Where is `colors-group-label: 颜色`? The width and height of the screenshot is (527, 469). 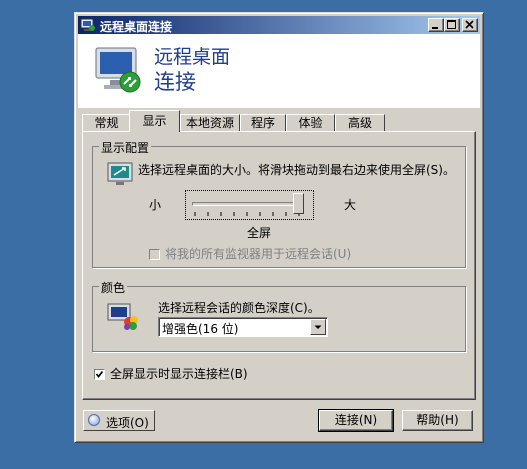
colors-group-label: 颜色 is located at coordinates (113, 287).